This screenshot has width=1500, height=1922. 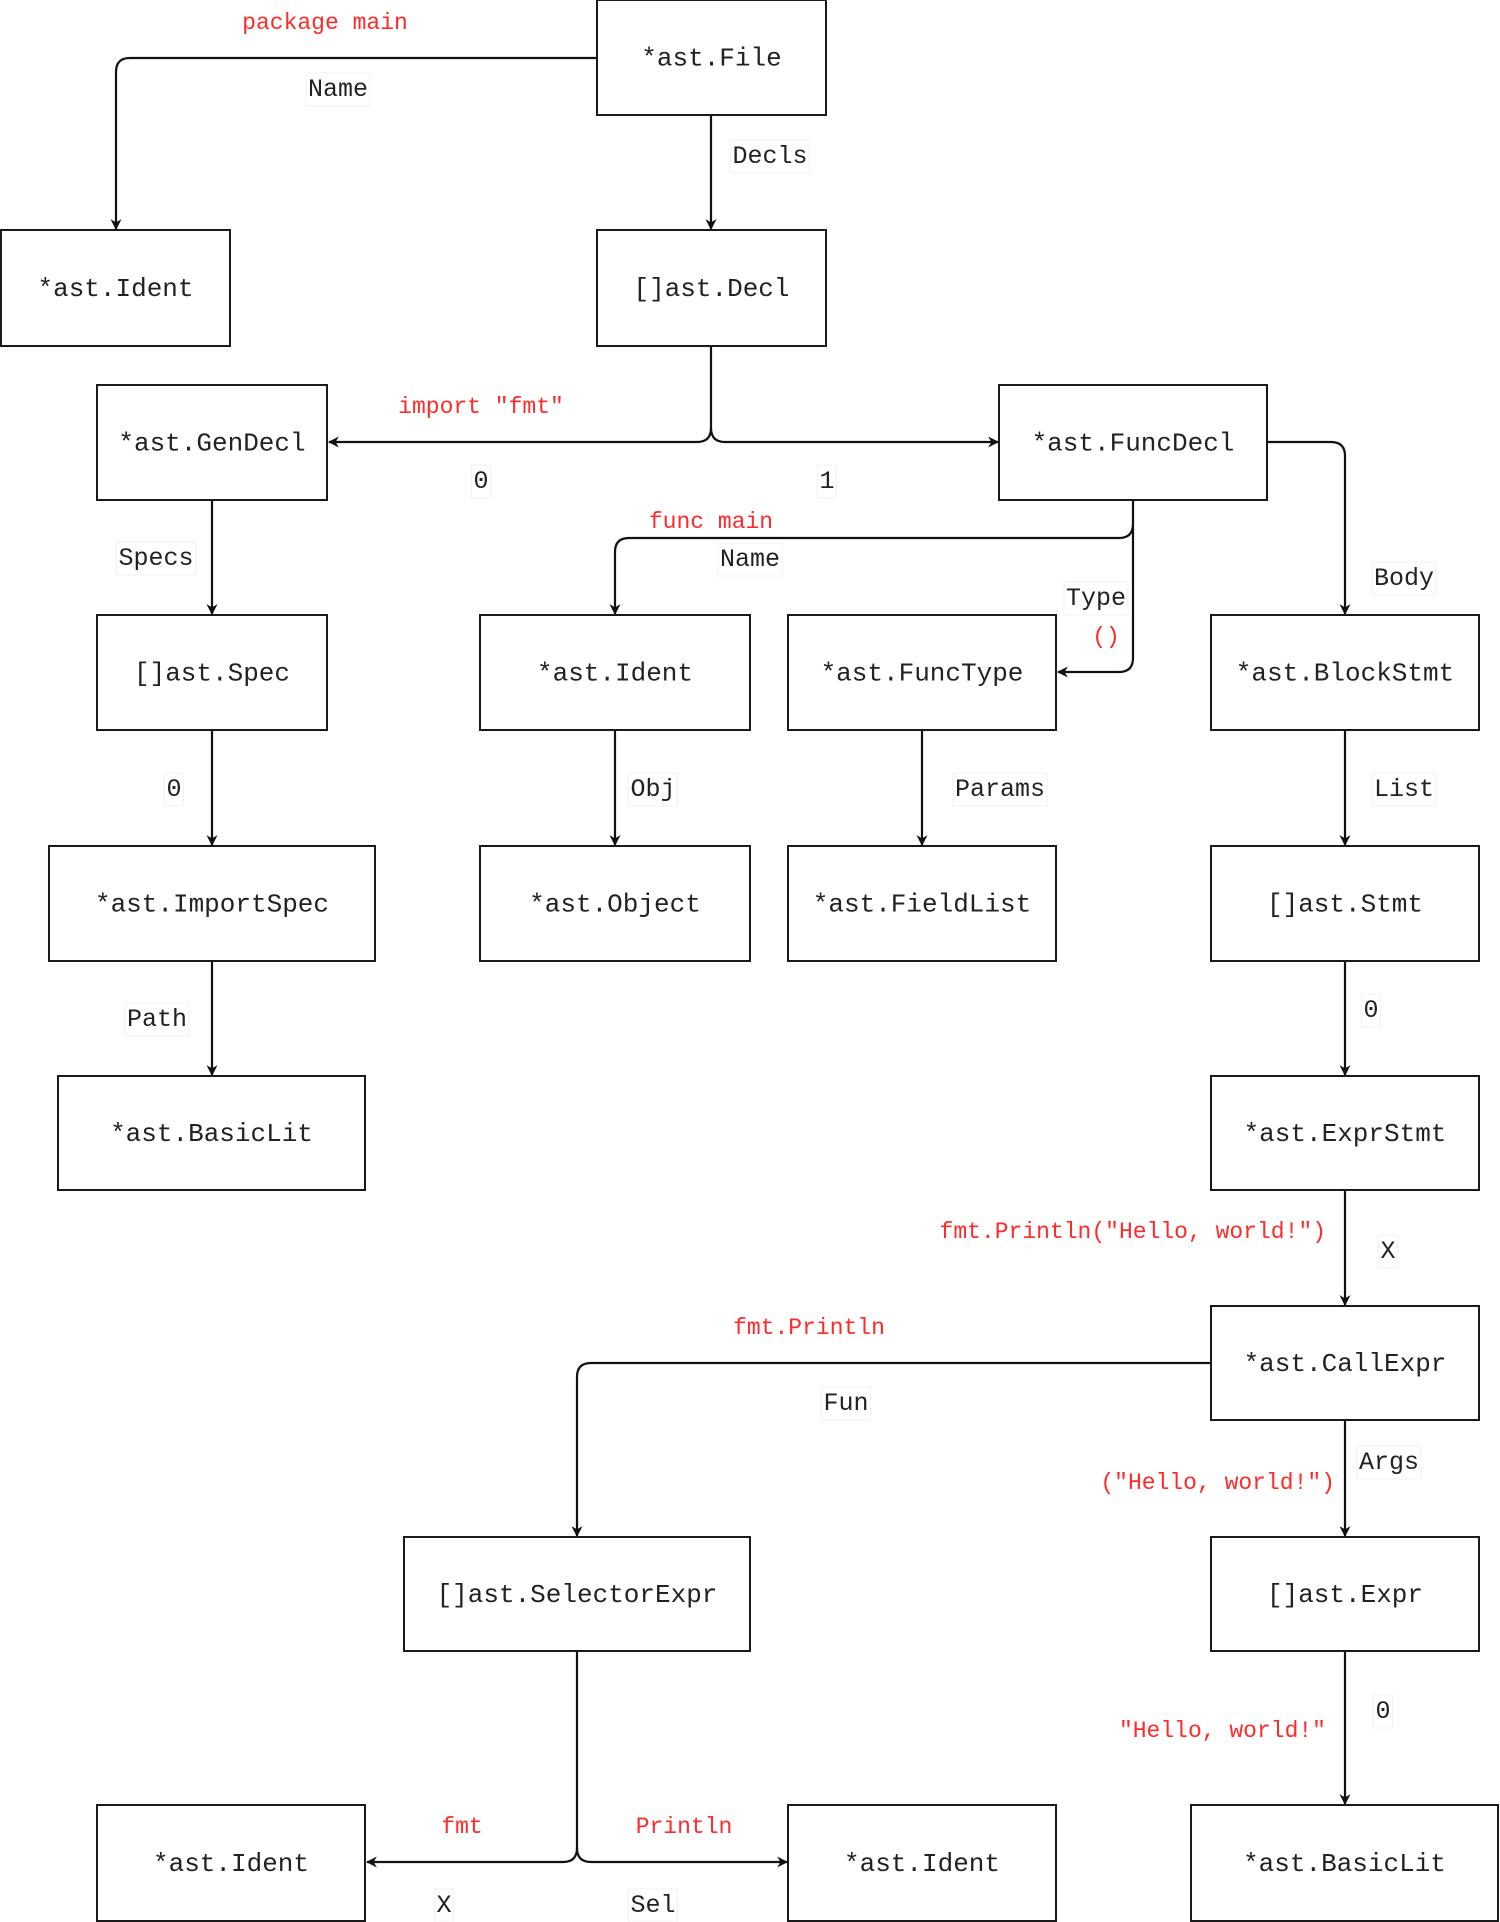 I want to click on node-stmts: []ast.Stmt, so click(x=1345, y=903).